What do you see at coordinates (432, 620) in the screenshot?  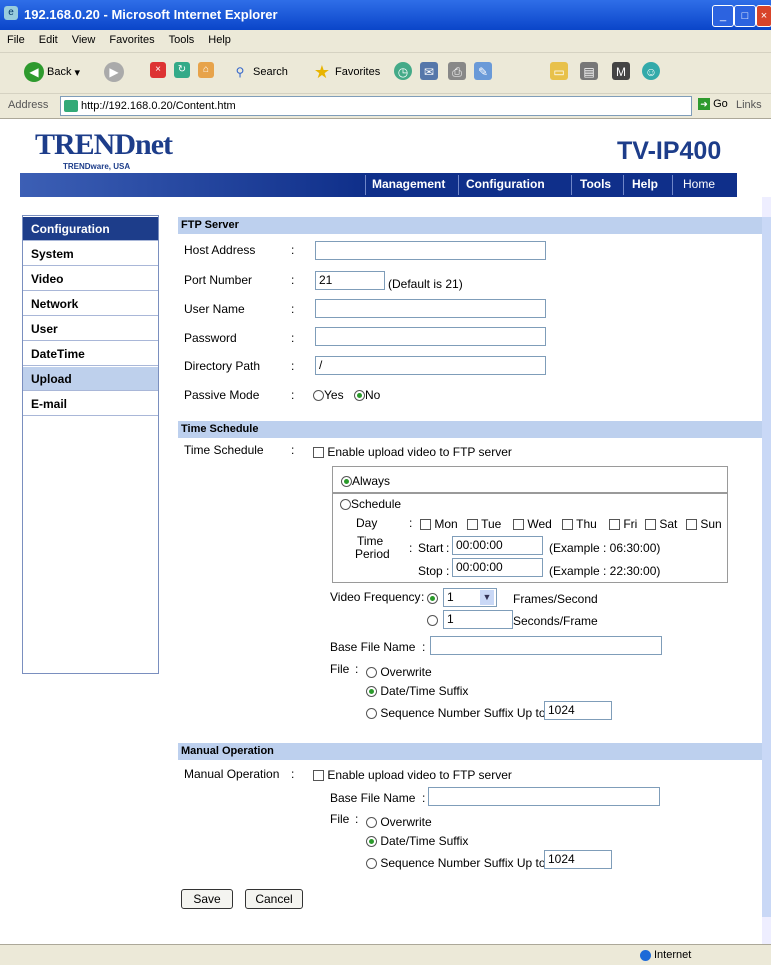 I see `seconds-per-frame-radio` at bounding box center [432, 620].